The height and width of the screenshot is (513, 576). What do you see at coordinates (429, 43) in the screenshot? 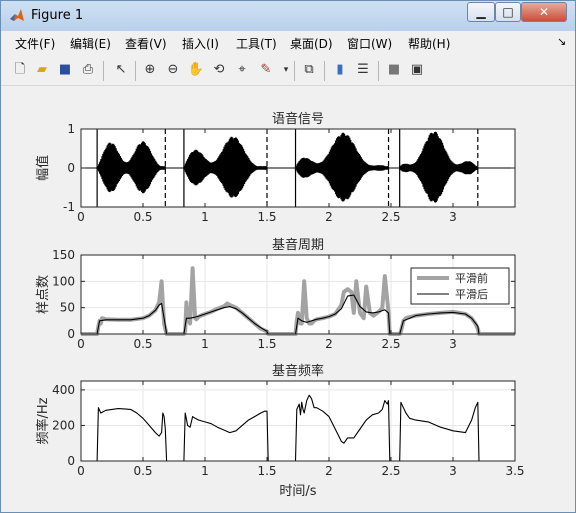
I see `menu-help: 帮助(H)` at bounding box center [429, 43].